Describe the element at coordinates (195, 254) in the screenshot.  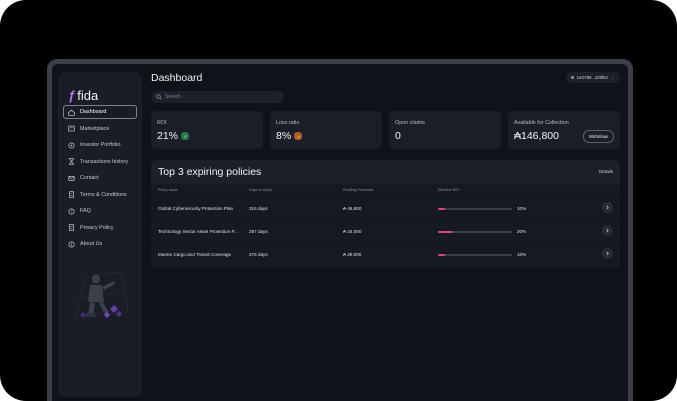
I see `policy-name: Marine Cargo and Transit Coverage` at that location.